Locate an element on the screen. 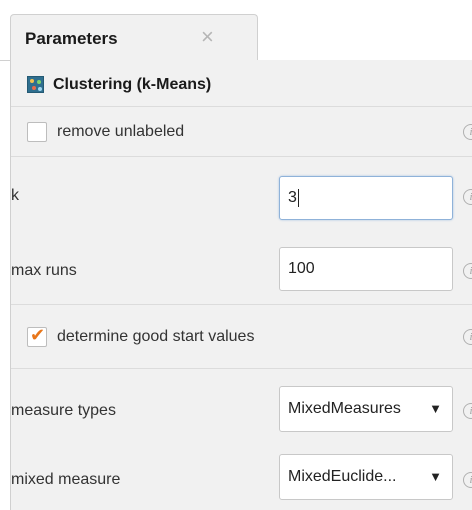 Image resolution: width=472 pixels, height=510 pixels. mixed-measure-label: mixed measure is located at coordinates (66, 479).